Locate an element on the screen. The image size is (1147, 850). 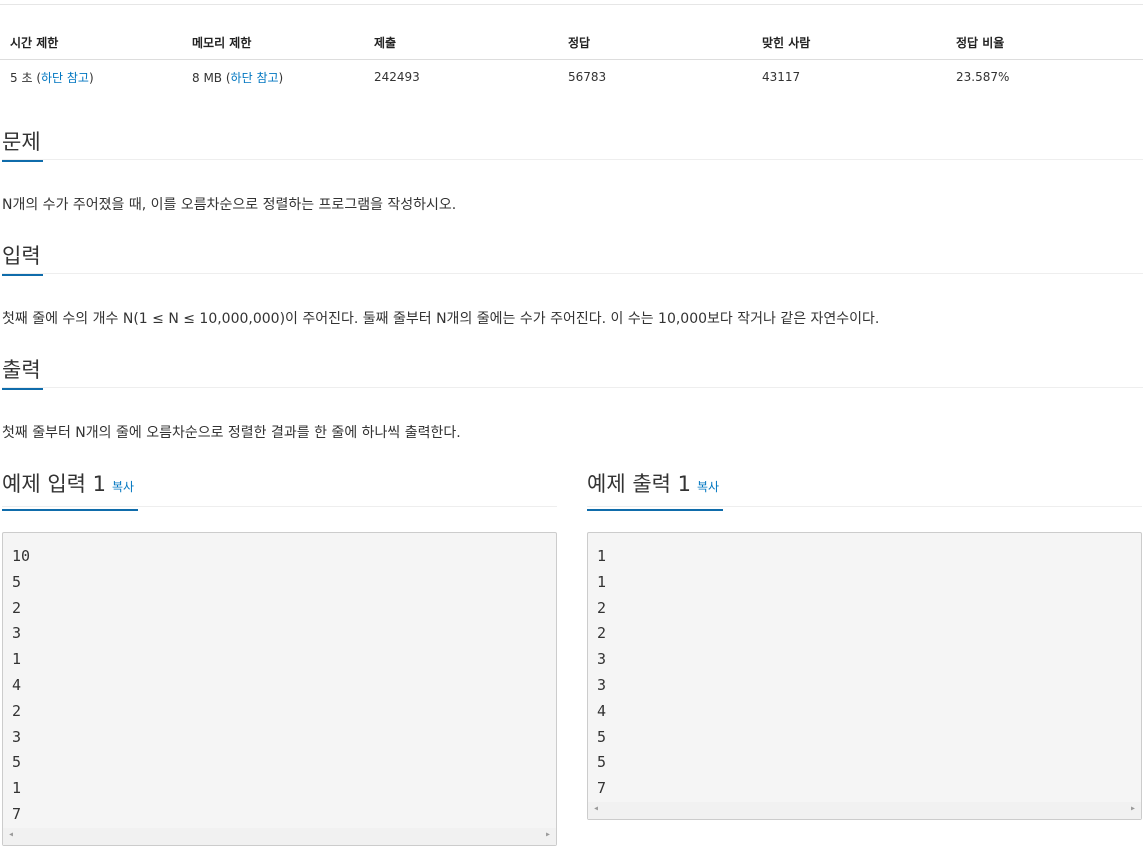
problem-title: 문제 is located at coordinates (22, 144).